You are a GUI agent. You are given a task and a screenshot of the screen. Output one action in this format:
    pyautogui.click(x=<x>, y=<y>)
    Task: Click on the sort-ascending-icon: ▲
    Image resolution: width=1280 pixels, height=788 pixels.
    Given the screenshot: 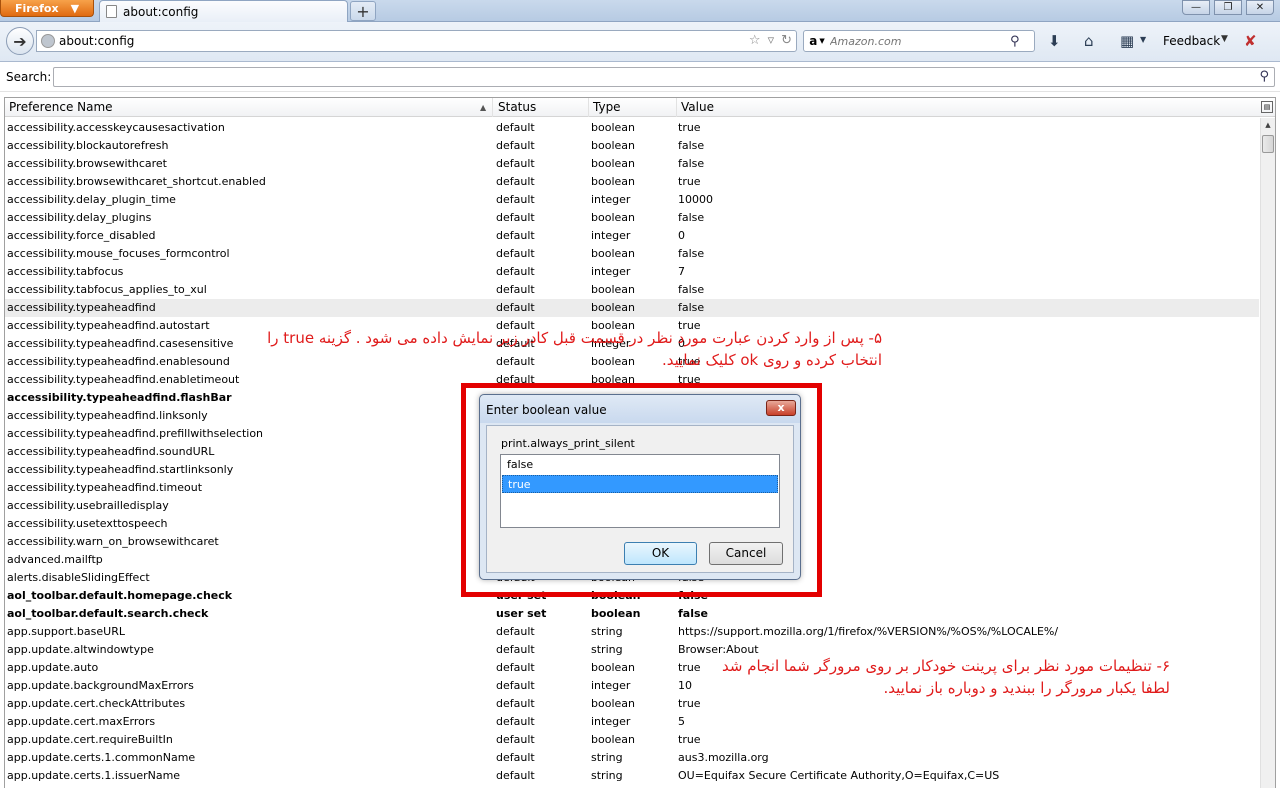 What is the action you would take?
    pyautogui.click(x=483, y=107)
    